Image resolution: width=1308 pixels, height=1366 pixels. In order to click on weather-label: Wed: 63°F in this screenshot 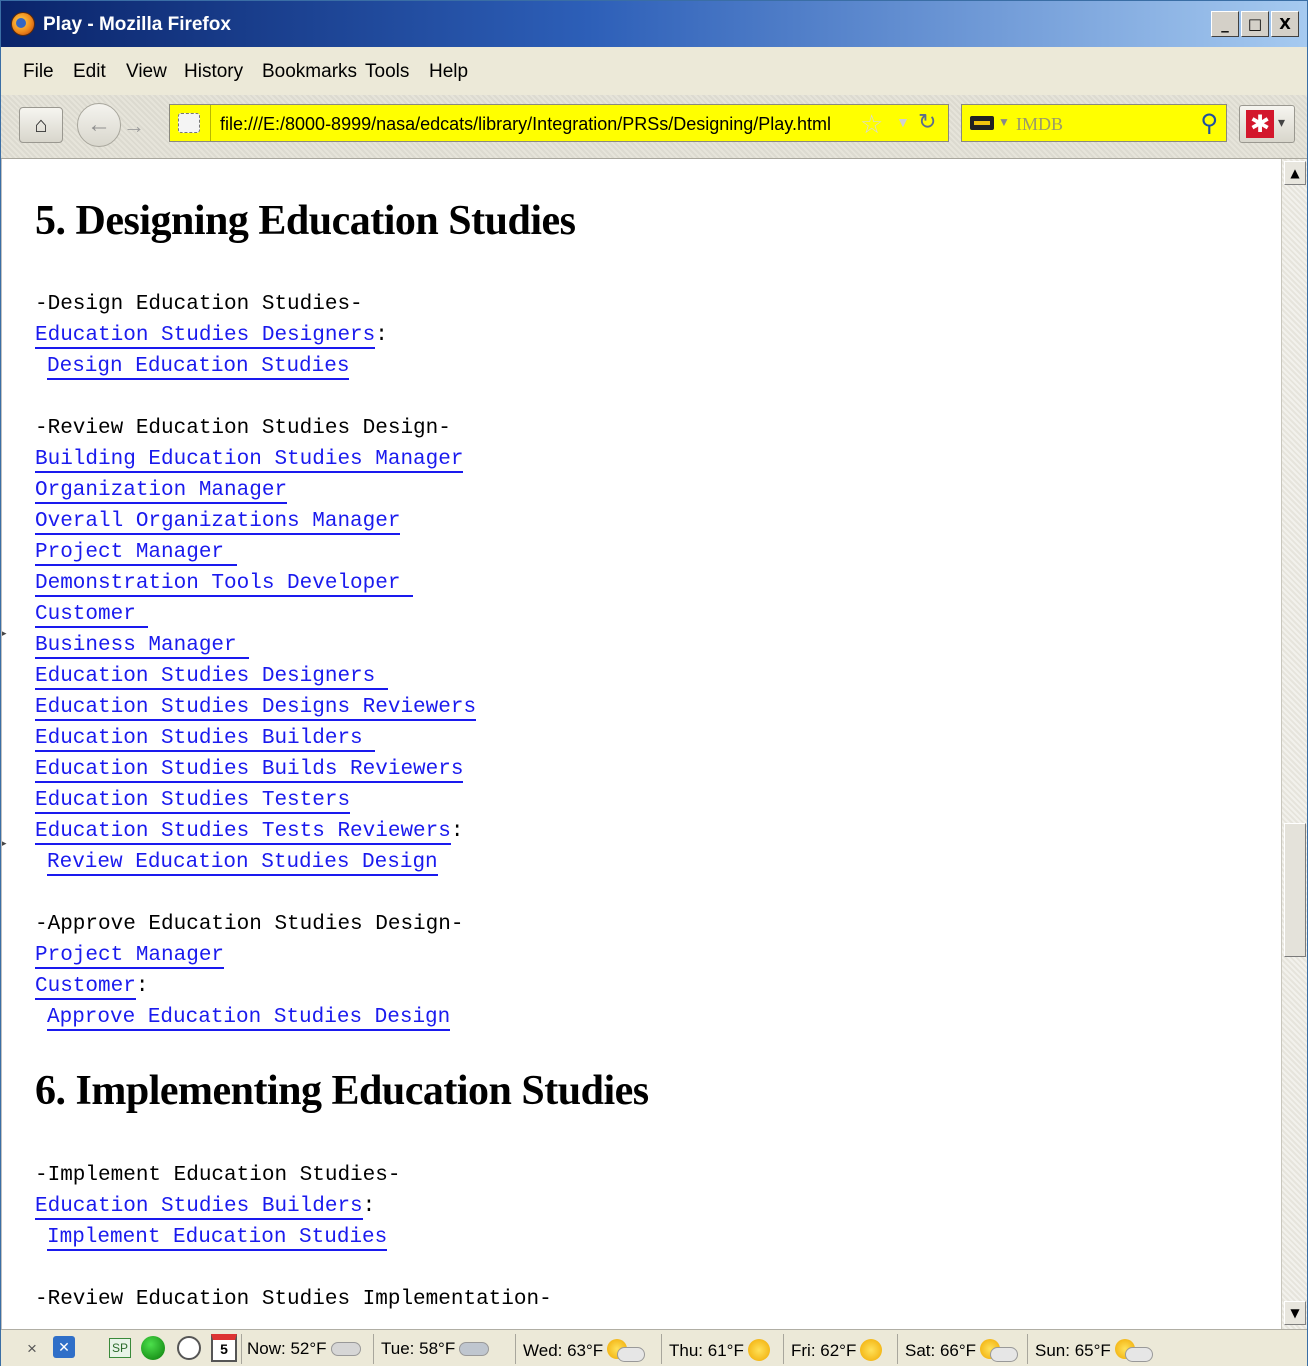, I will do `click(563, 1350)`.